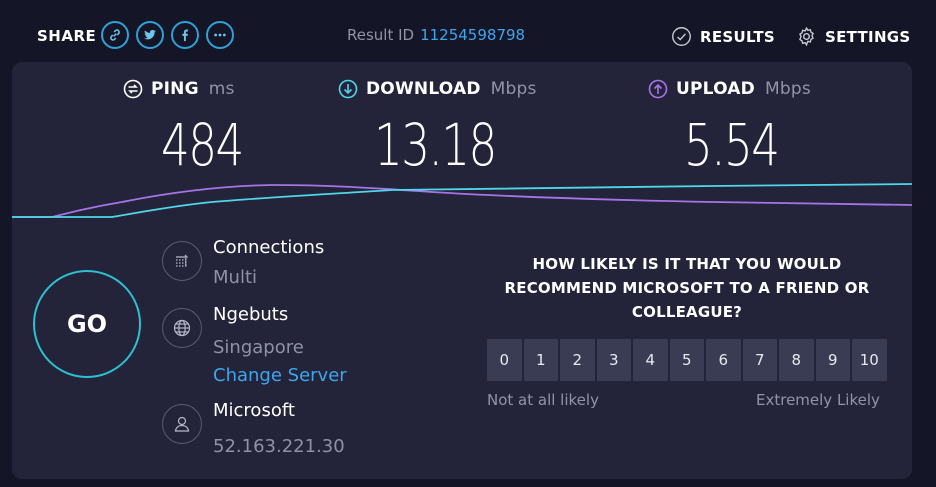 This screenshot has height=487, width=936. What do you see at coordinates (796, 360) in the screenshot?
I see `rating-option: 8` at bounding box center [796, 360].